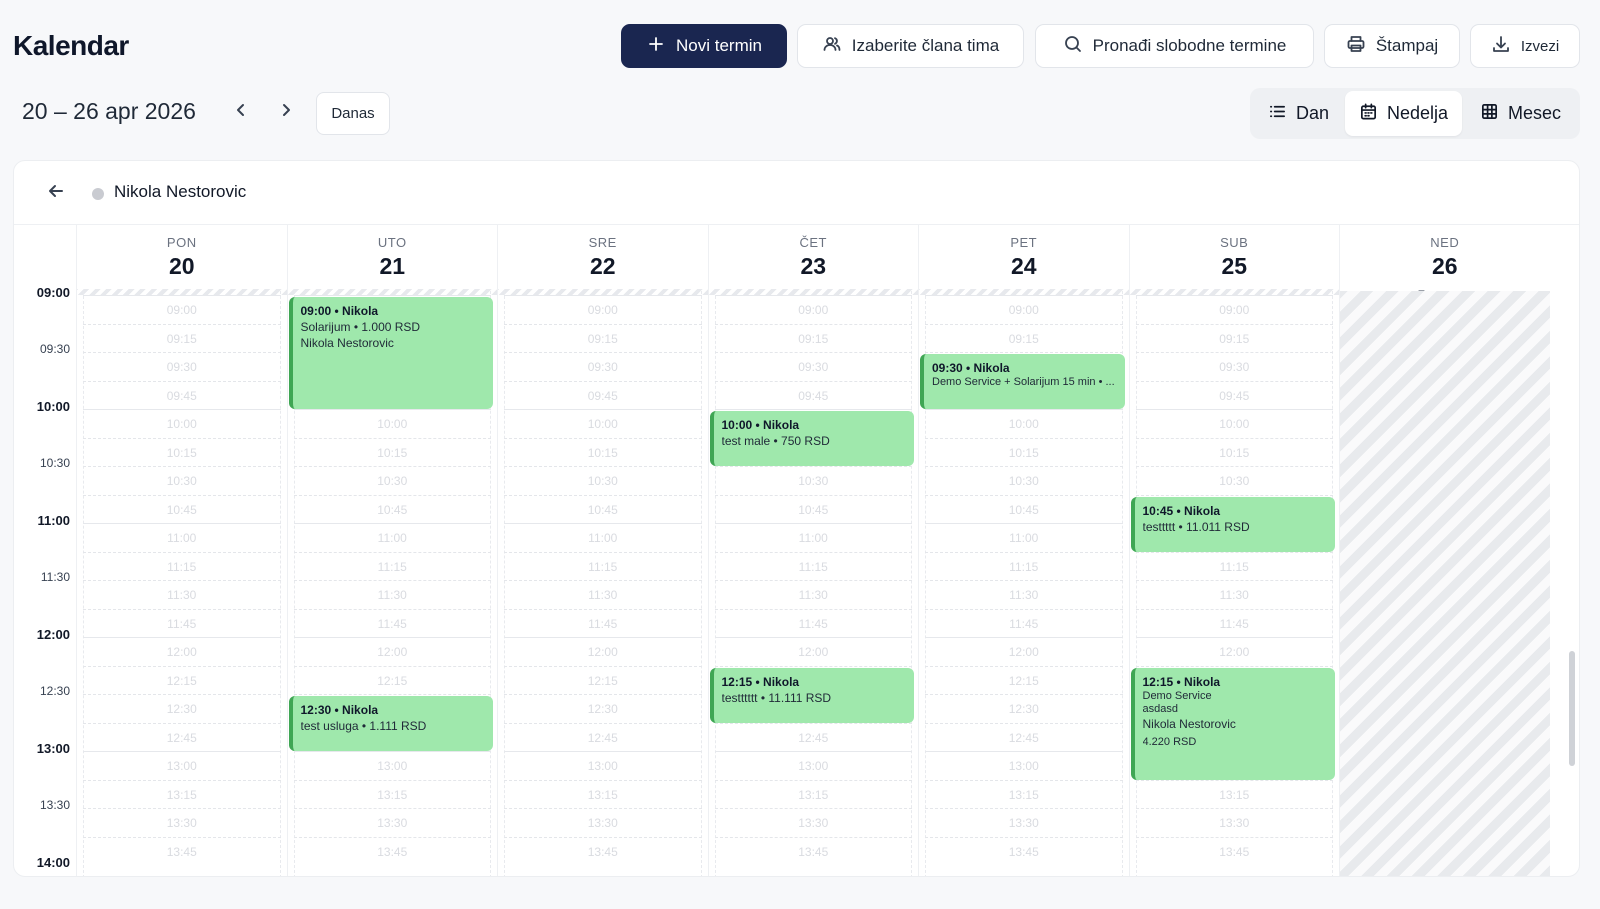 The height and width of the screenshot is (909, 1600). Describe the element at coordinates (392, 258) in the screenshot. I see `day-header-21: UTO 21` at that location.